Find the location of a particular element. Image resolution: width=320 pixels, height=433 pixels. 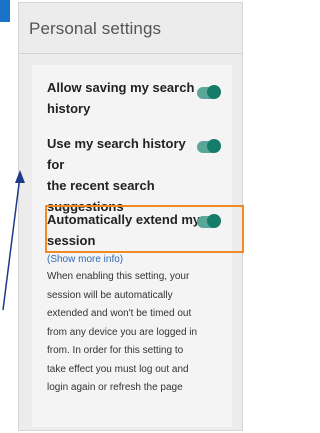

description-line: take effect you must log out and is located at coordinates (118, 369).